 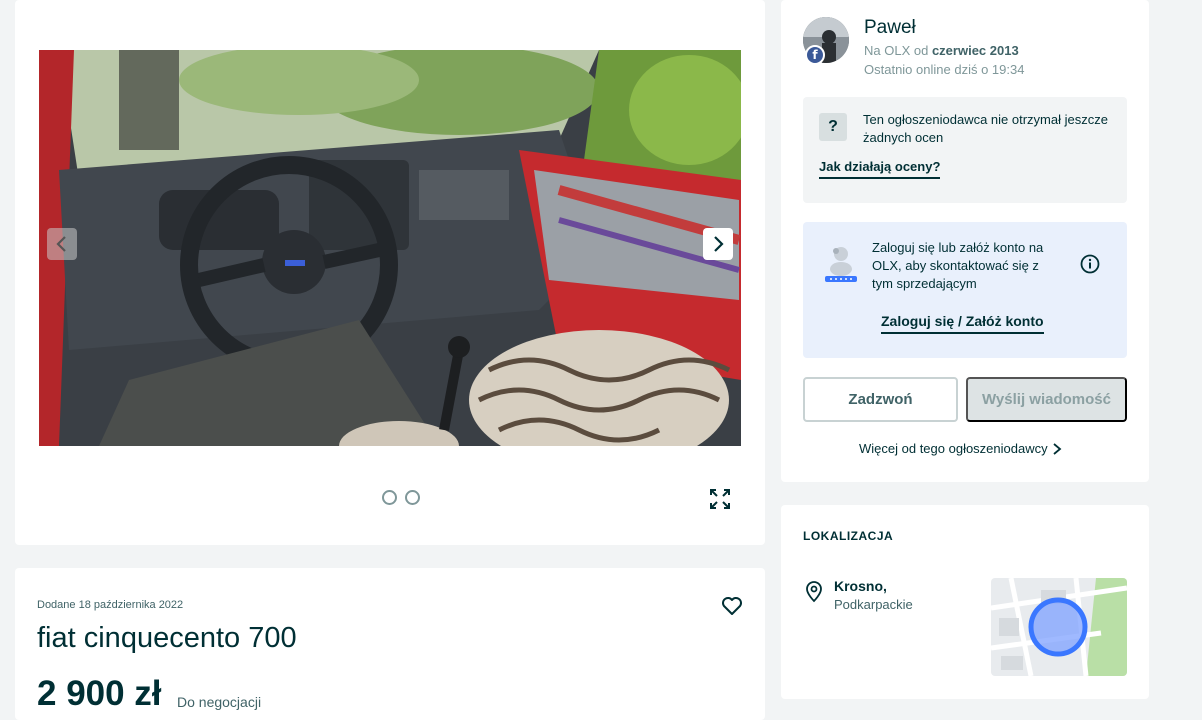 What do you see at coordinates (815, 55) in the screenshot?
I see `facebook-icon: f` at bounding box center [815, 55].